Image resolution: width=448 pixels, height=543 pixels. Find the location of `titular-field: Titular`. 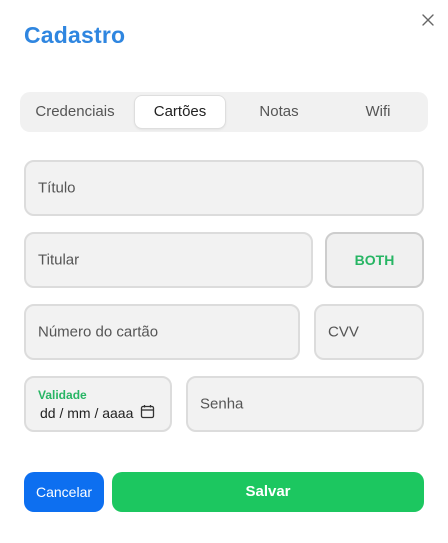

titular-field: Titular is located at coordinates (168, 260).